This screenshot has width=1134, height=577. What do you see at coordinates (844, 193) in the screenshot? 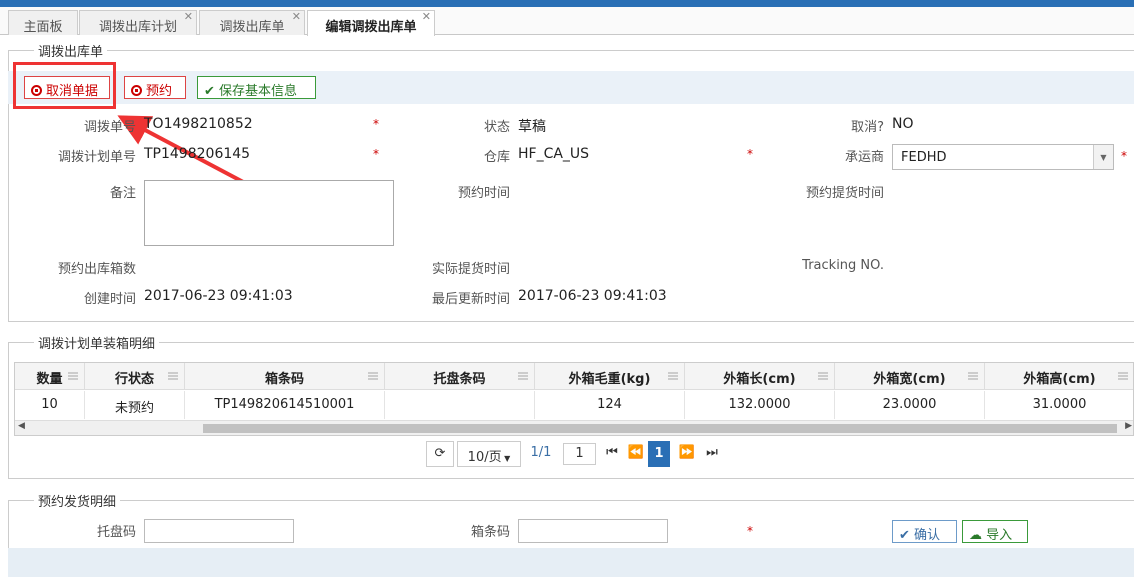
I see `reserve-pickup-label: 预约提货时间` at bounding box center [844, 193].